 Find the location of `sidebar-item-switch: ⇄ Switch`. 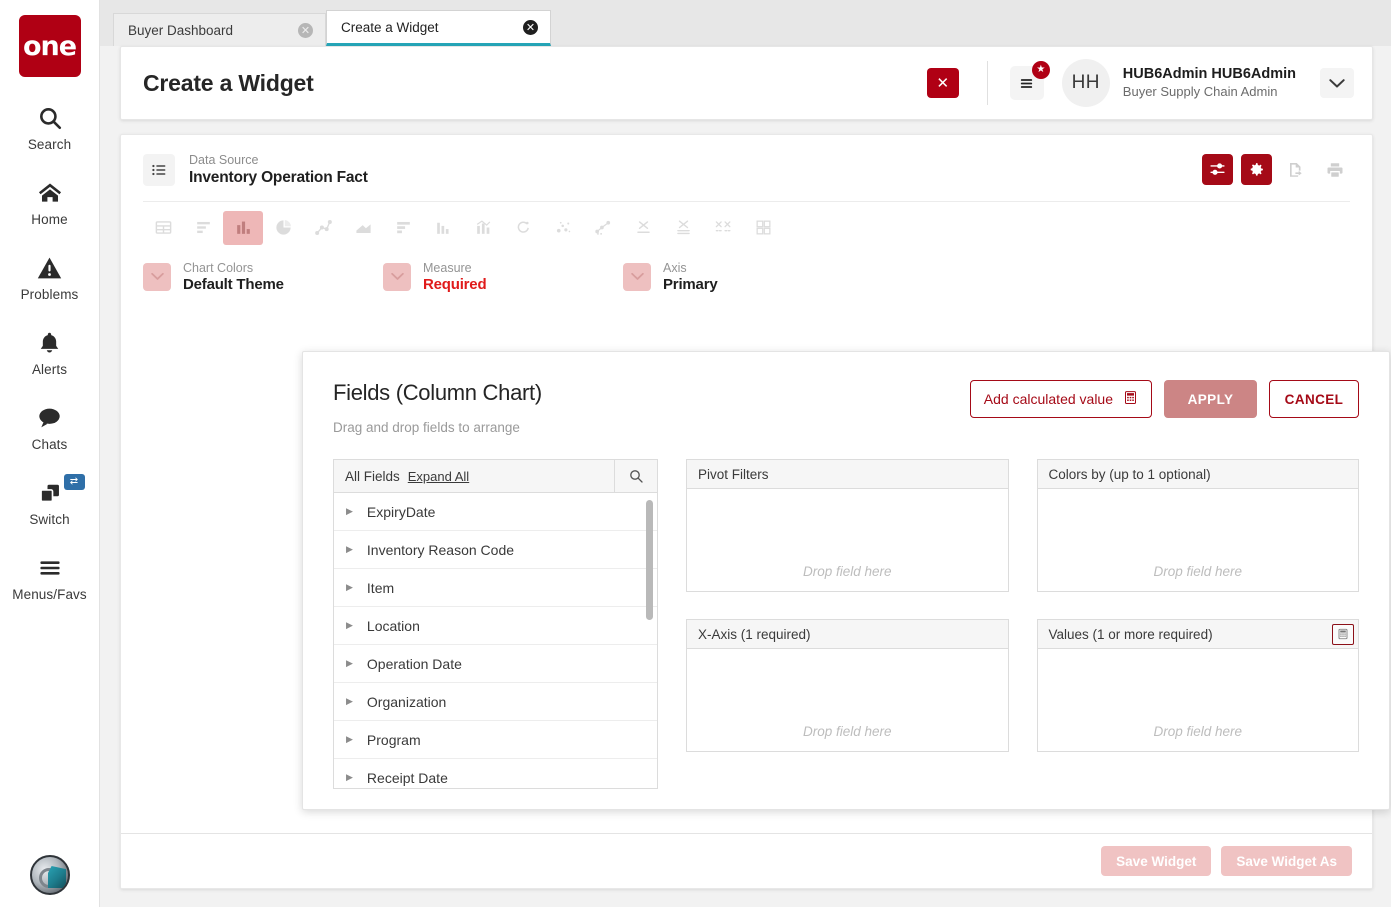

sidebar-item-switch: ⇄ Switch is located at coordinates (50, 500).